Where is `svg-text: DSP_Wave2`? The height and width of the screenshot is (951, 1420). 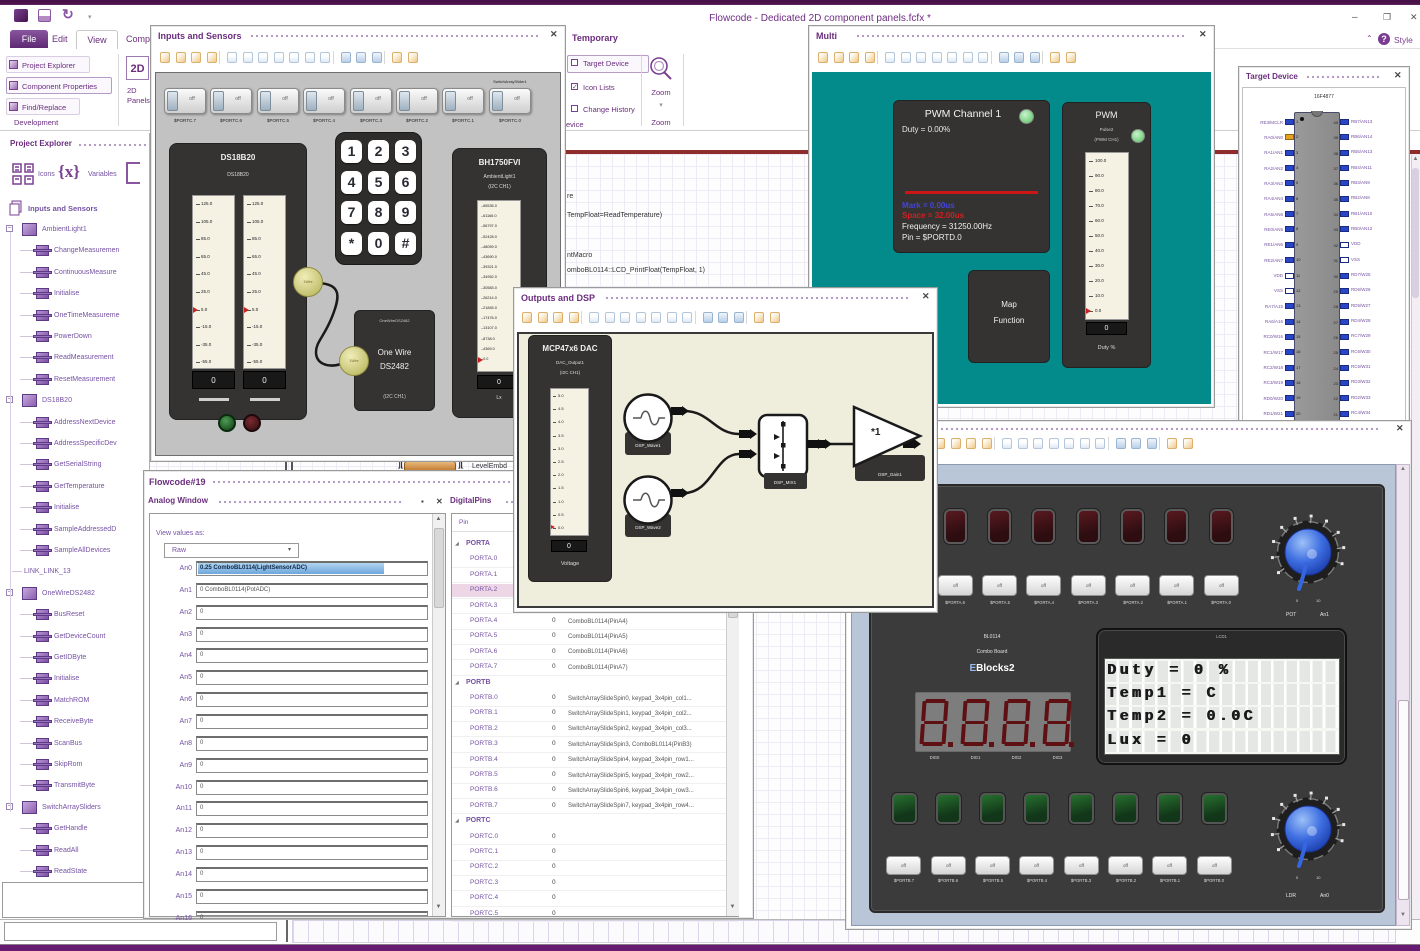
svg-text: DSP_Wave2 is located at coordinates (648, 527).